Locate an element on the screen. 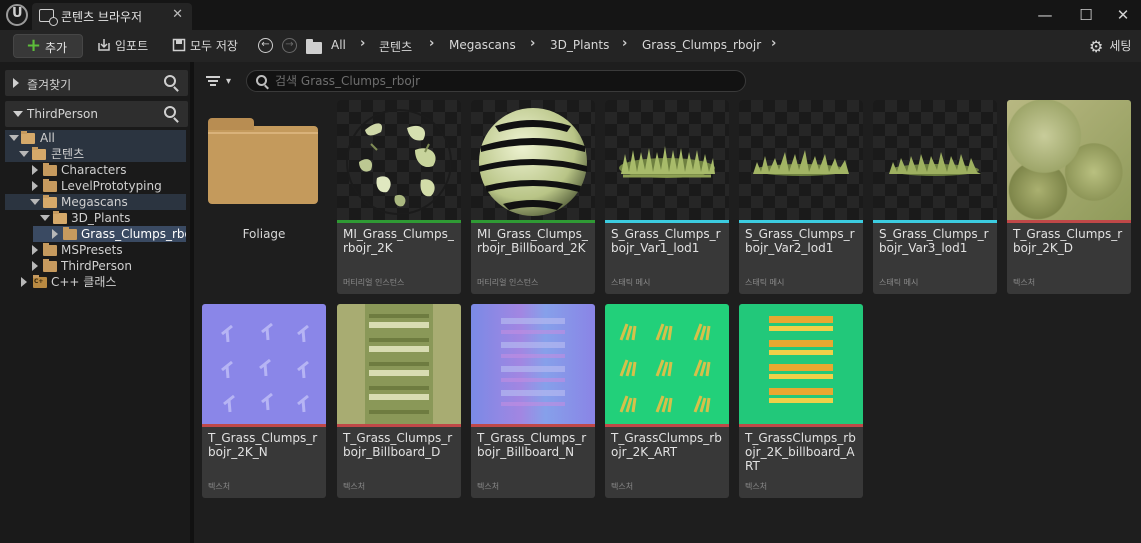 Image resolution: width=1141 pixels, height=543 pixels. asset-tile: T_GrassClumps_rbojr_2K_ART 텍스처 is located at coordinates (667, 401).